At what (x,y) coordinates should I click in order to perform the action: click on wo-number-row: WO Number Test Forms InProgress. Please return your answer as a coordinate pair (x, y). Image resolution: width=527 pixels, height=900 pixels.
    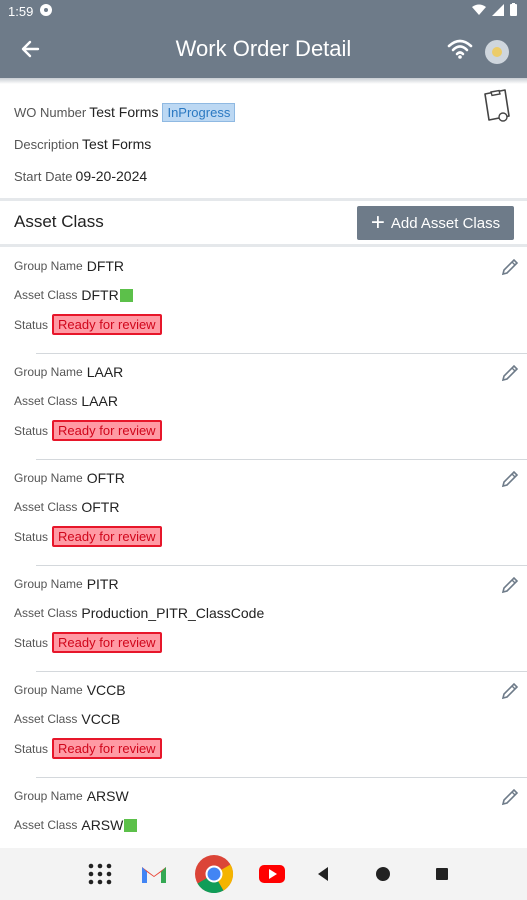
    Looking at the image, I should click on (264, 112).